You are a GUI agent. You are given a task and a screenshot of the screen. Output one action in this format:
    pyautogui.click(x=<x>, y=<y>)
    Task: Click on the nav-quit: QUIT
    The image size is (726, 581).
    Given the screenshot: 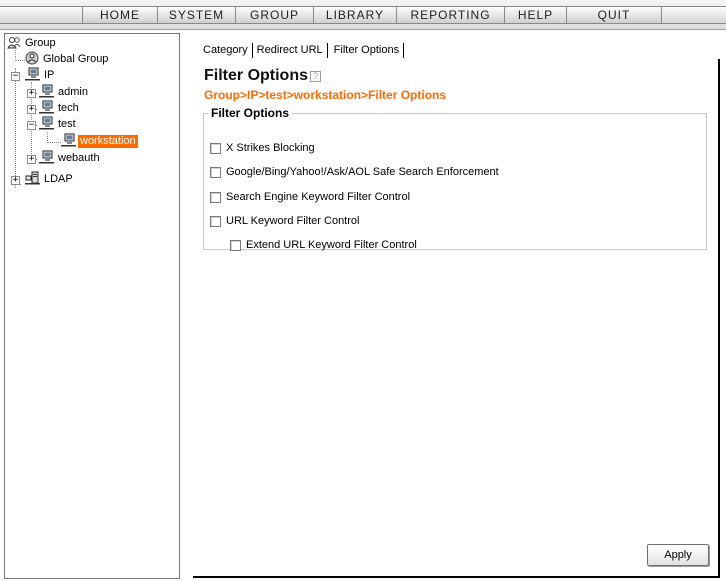 What is the action you would take?
    pyautogui.click(x=614, y=15)
    